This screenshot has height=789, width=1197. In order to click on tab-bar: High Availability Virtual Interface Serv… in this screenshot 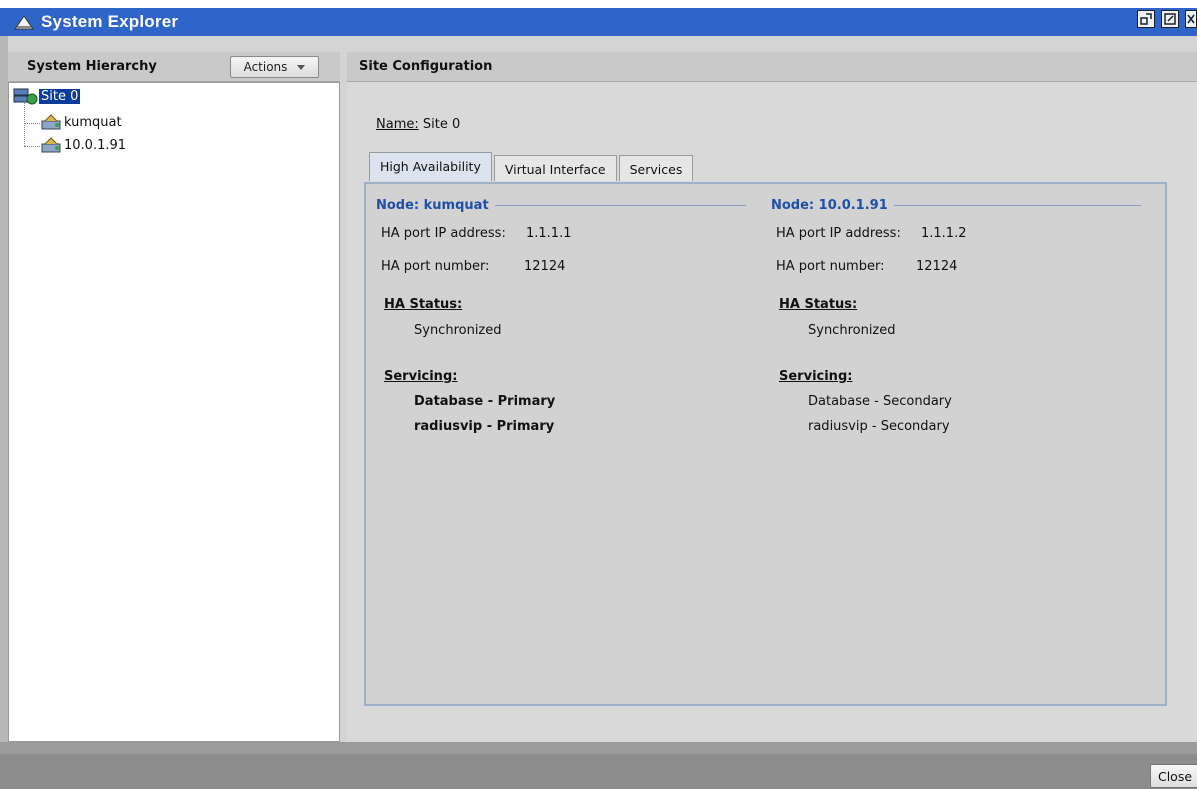, I will do `click(532, 166)`.